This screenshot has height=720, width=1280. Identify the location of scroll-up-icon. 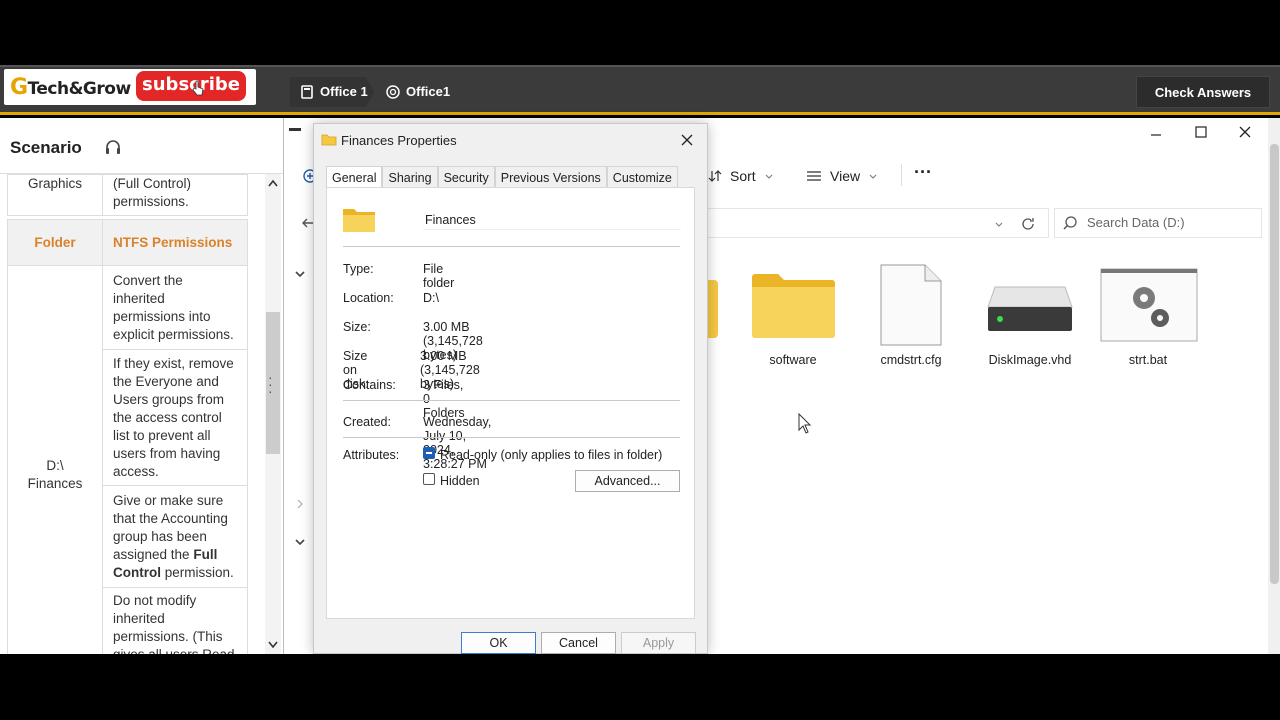
(273, 183).